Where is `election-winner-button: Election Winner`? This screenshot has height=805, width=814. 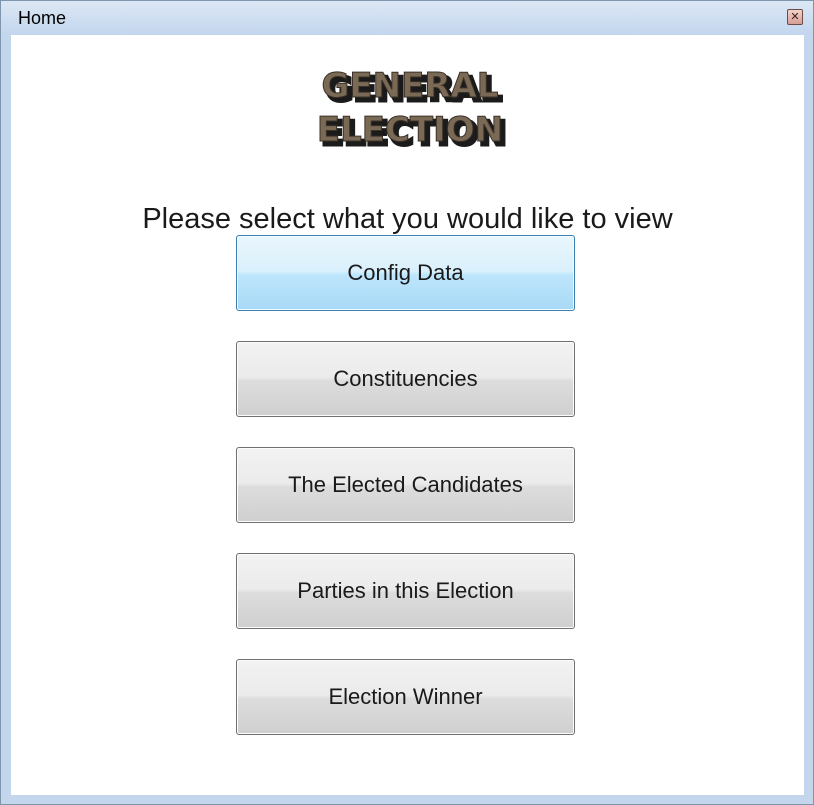
election-winner-button: Election Winner is located at coordinates (405, 697).